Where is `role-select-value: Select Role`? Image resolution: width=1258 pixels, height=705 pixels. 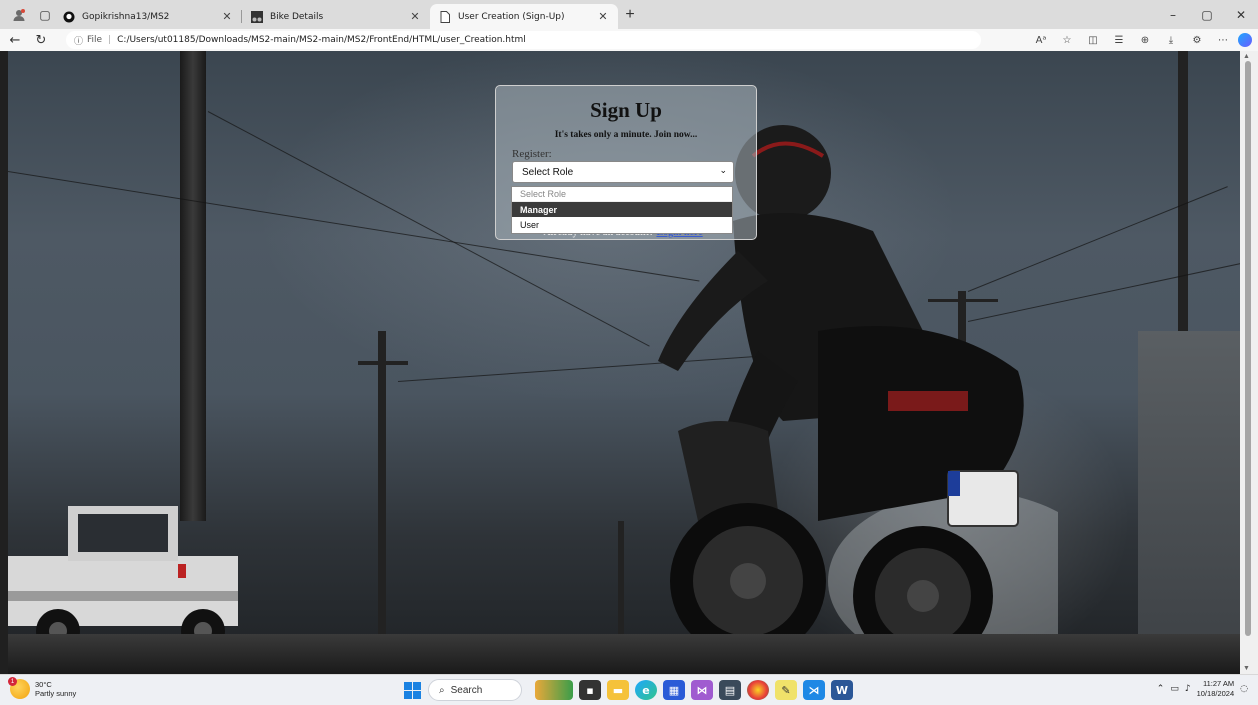
role-select-value: Select Role is located at coordinates (548, 172).